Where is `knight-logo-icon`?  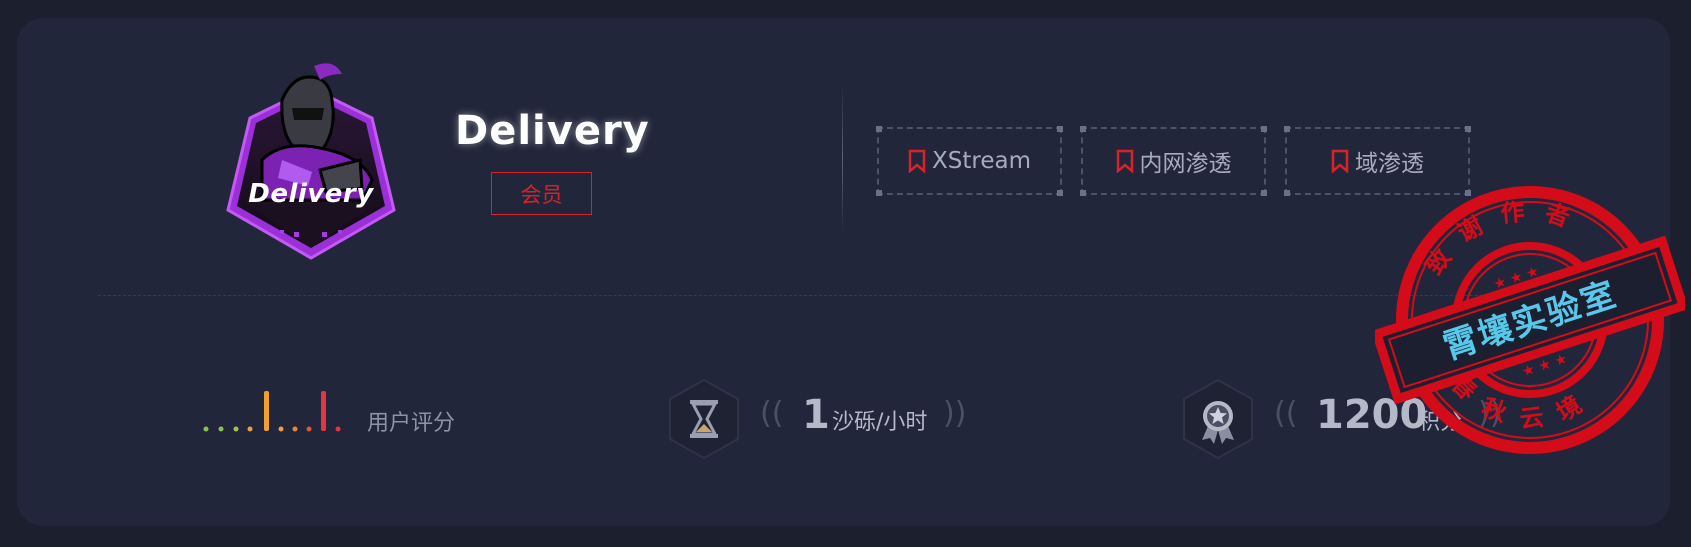 knight-logo-icon is located at coordinates (311, 161).